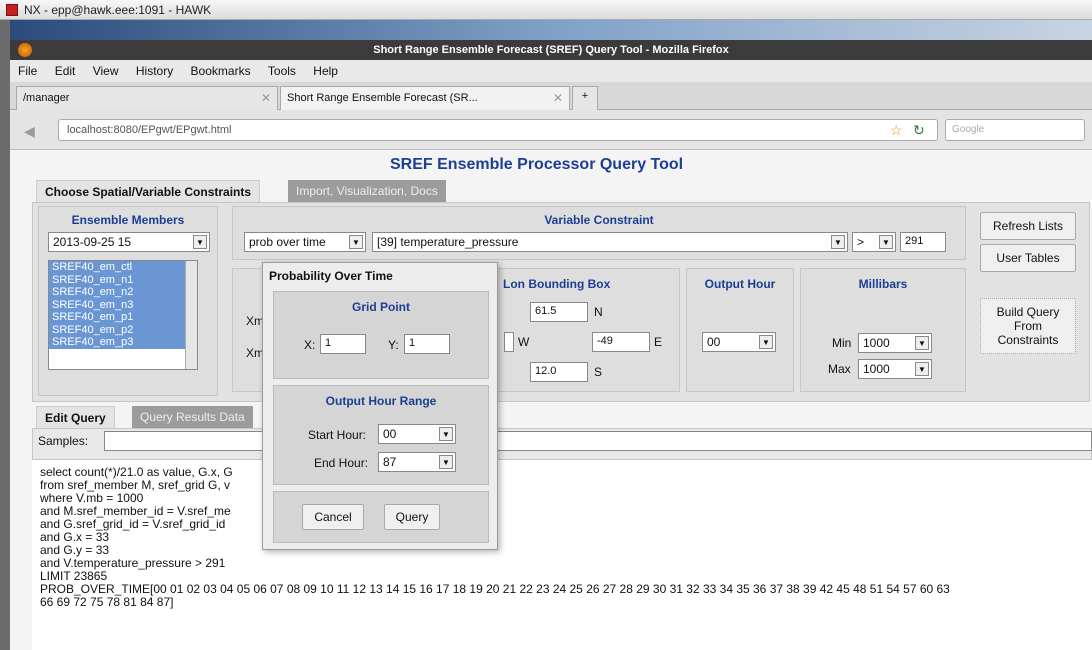 This screenshot has height=650, width=1092. What do you see at coordinates (63, 441) in the screenshot?
I see `samples-label: Samples:` at bounding box center [63, 441].